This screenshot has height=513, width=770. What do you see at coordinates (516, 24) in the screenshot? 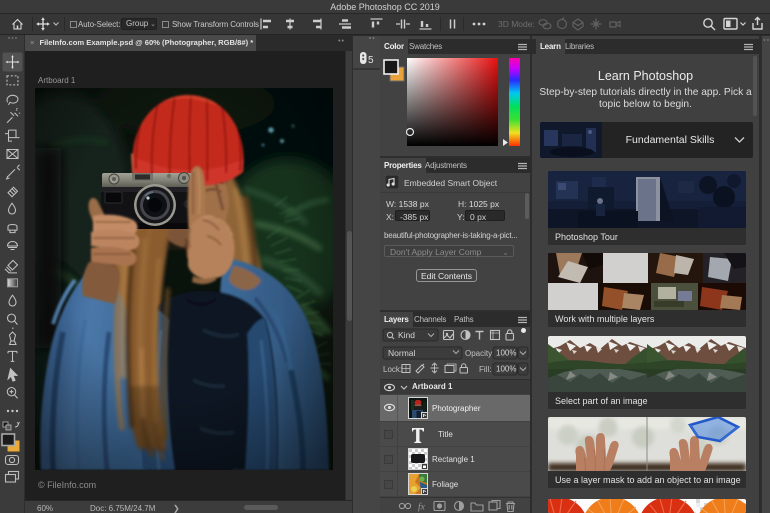
I see `svg-text: 3D Mode:` at bounding box center [516, 24].